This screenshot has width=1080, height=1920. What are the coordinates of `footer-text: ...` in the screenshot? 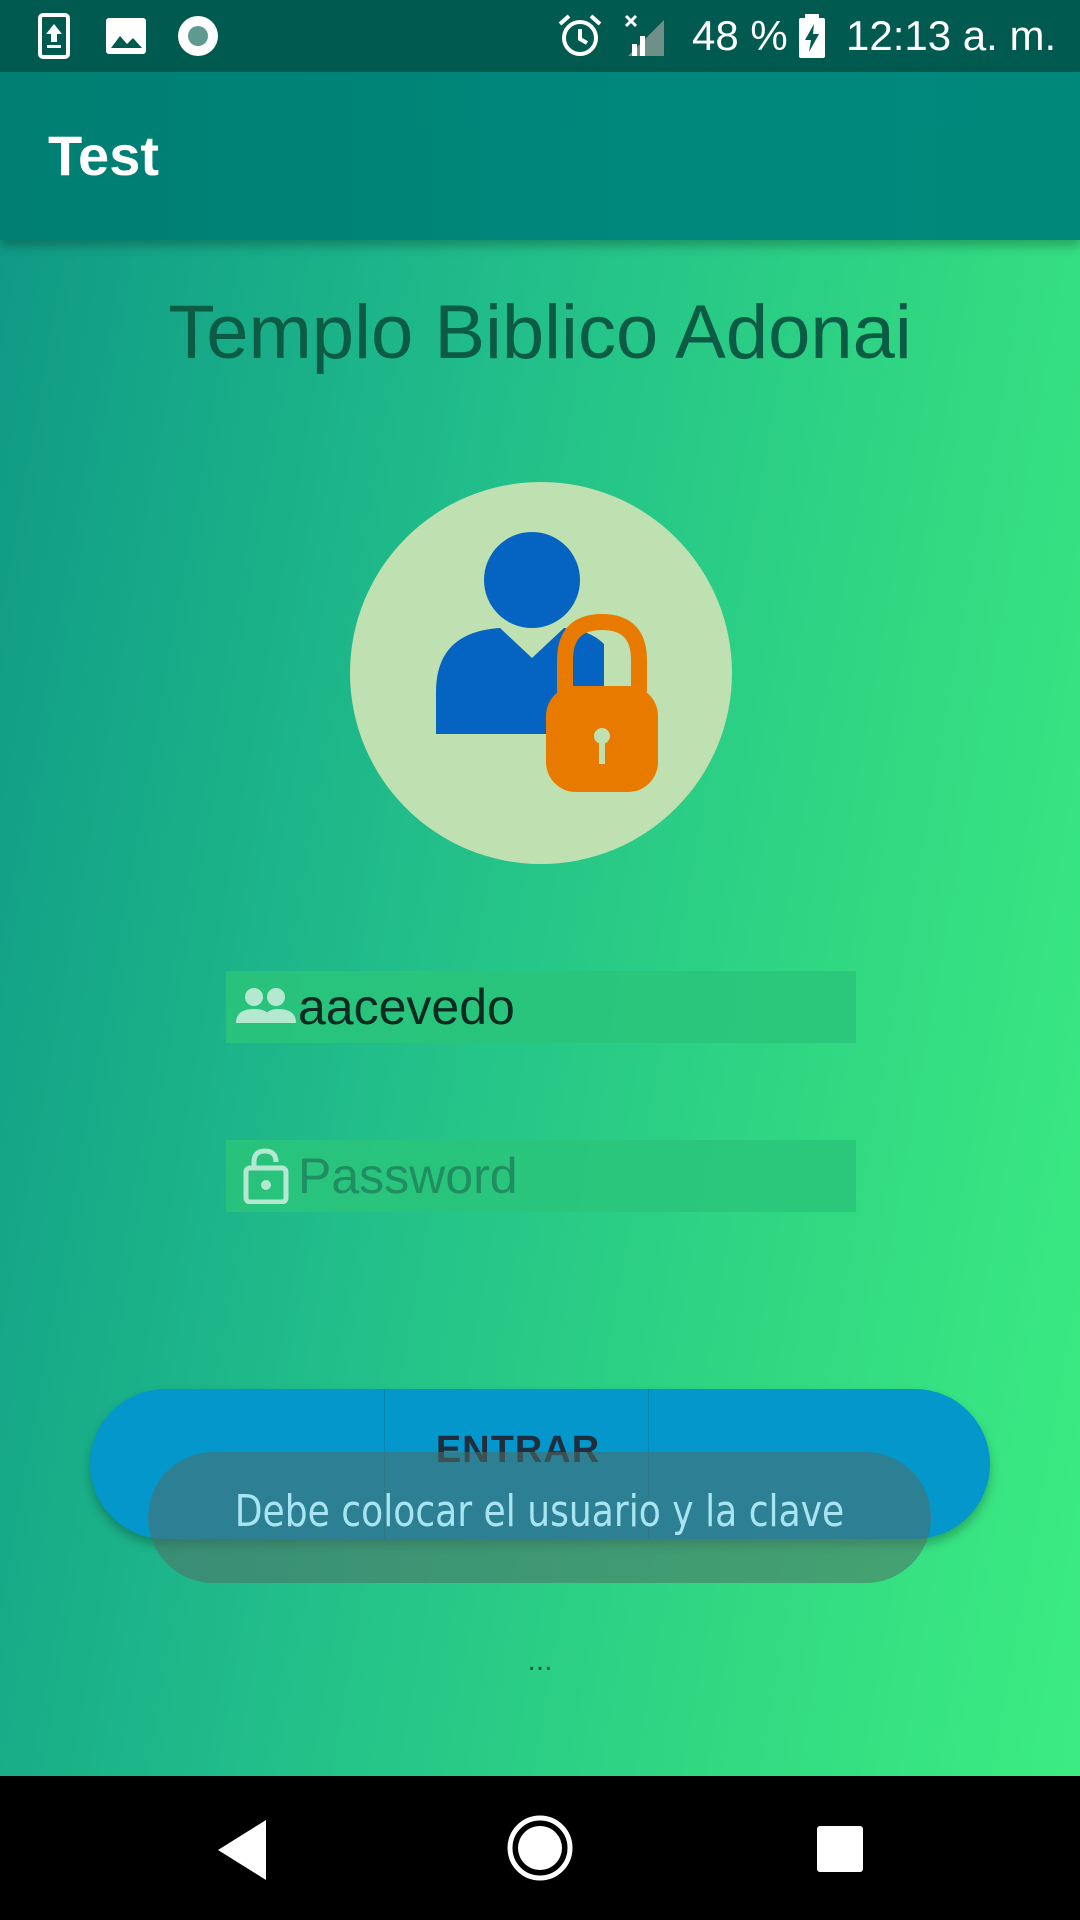 It's located at (540, 1660).